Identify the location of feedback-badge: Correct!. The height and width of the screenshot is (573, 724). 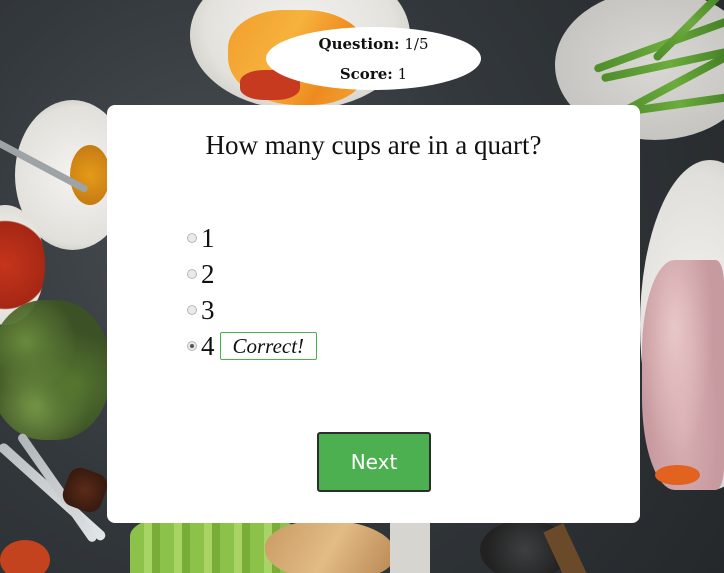
(268, 346).